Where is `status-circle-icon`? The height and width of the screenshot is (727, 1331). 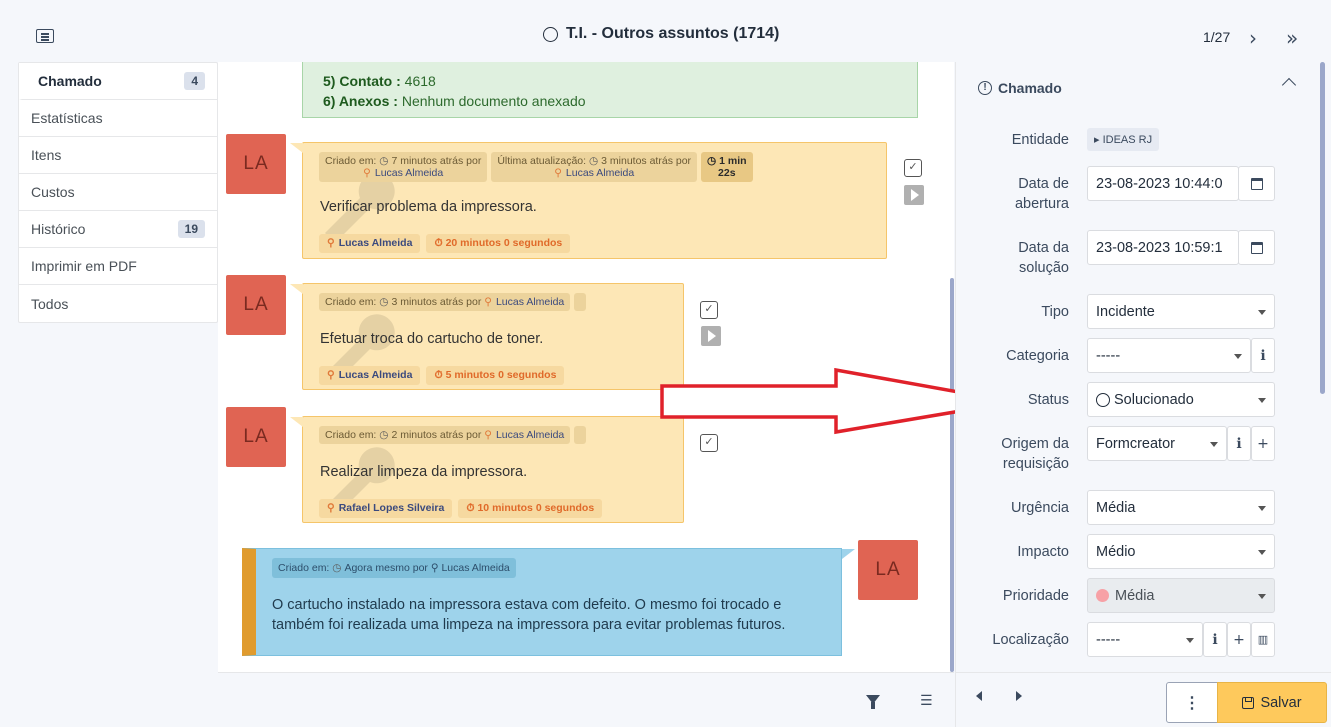 status-circle-icon is located at coordinates (550, 34).